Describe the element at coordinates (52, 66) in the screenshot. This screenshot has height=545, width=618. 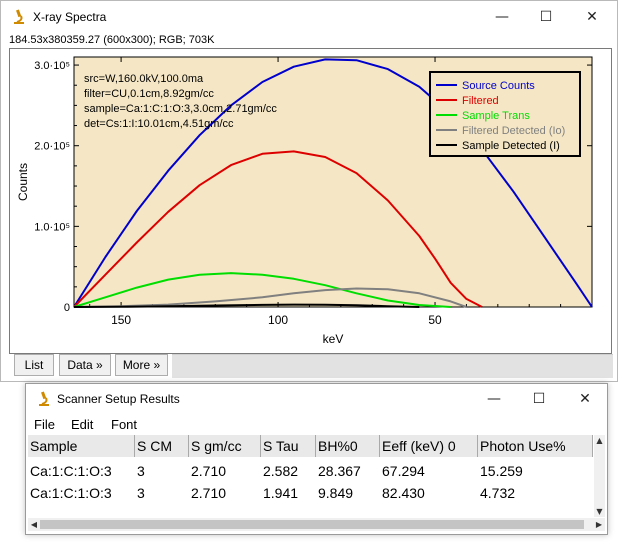
I see `y-tick-label: 3.0·10⁵` at that location.